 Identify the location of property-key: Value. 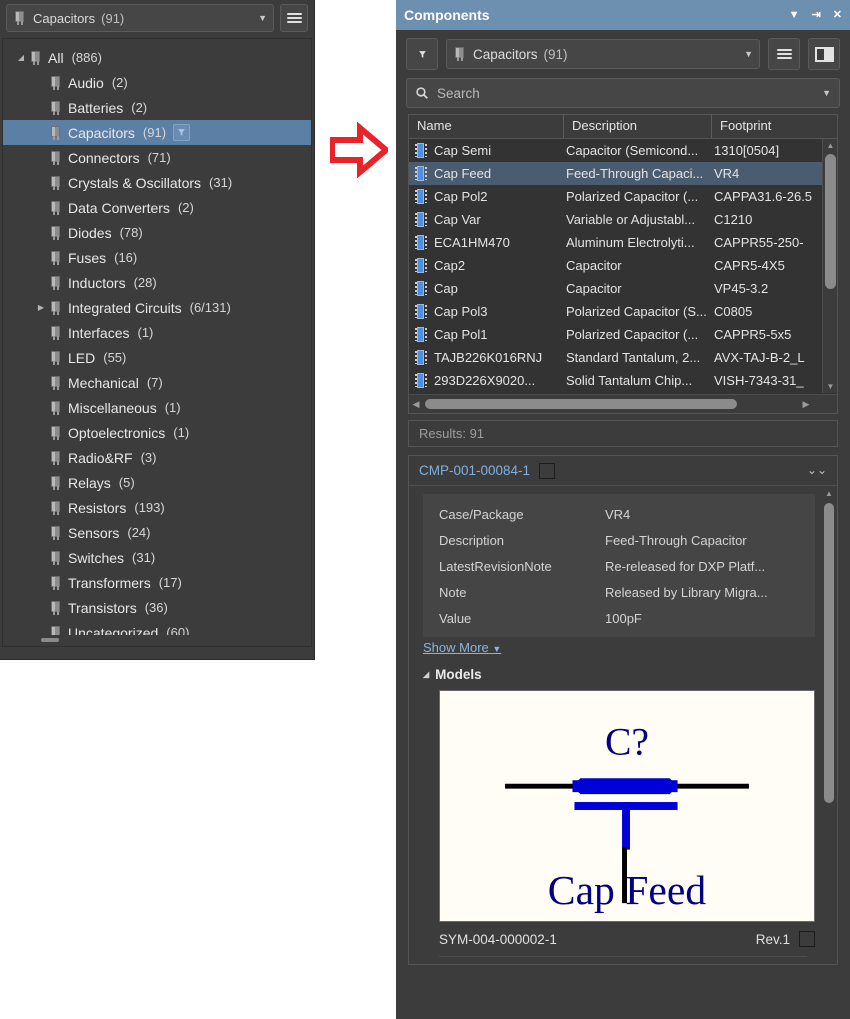
(455, 618).